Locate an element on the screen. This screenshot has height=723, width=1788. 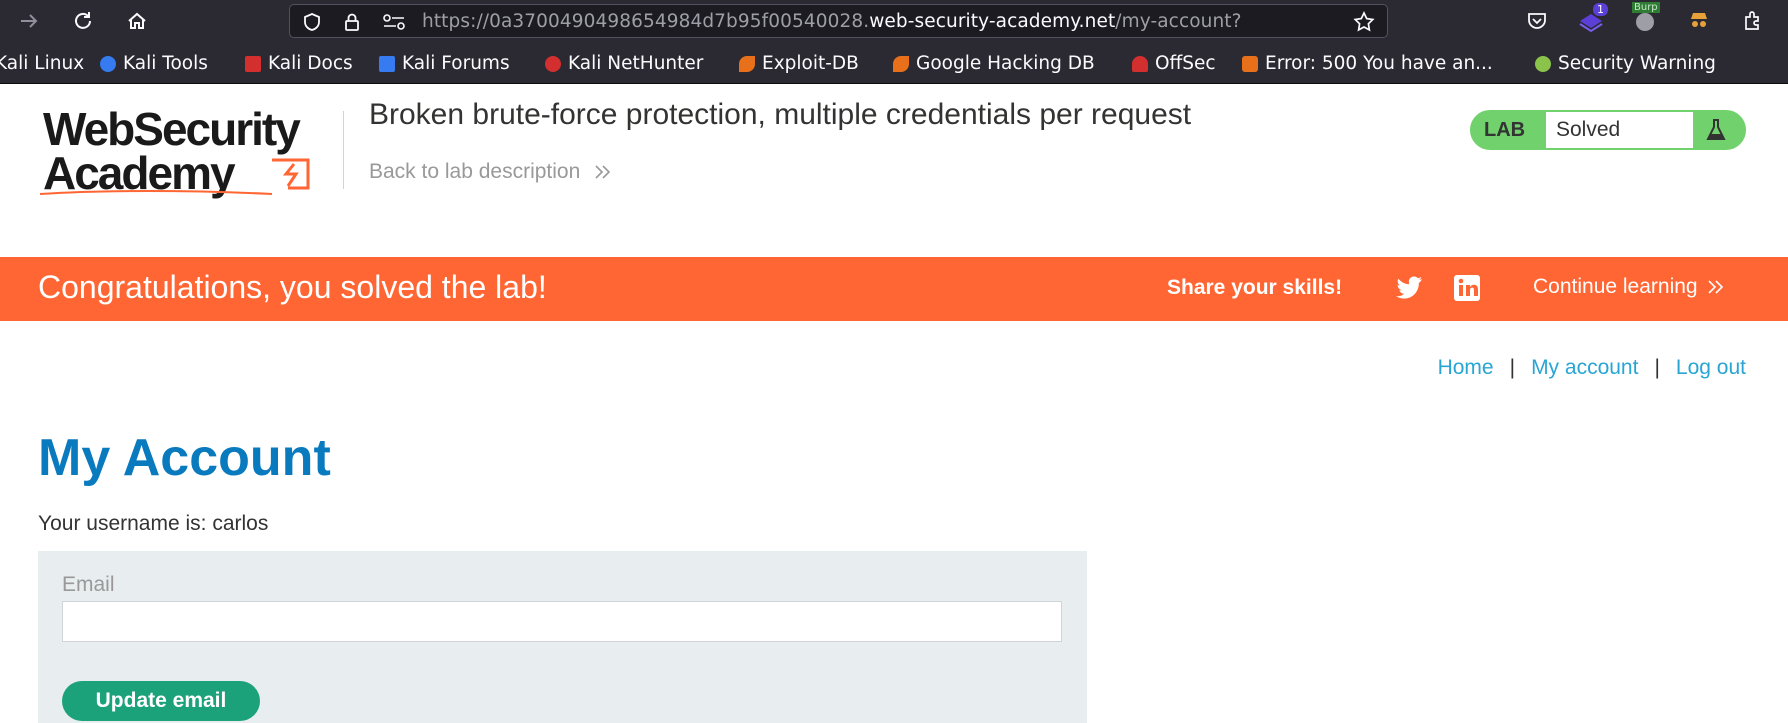
username-text: Your username is: carlos is located at coordinates (153, 523).